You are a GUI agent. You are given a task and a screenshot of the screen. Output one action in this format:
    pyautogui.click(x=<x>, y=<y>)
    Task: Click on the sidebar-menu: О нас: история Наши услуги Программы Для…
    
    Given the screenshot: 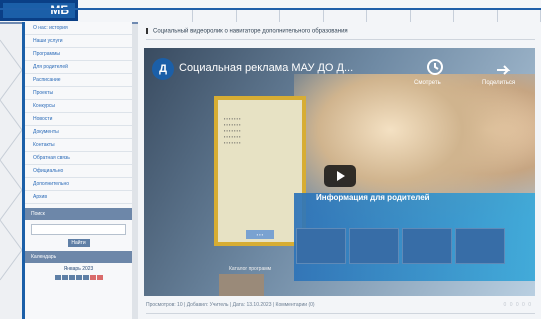 What is the action you would take?
    pyautogui.click(x=78, y=113)
    